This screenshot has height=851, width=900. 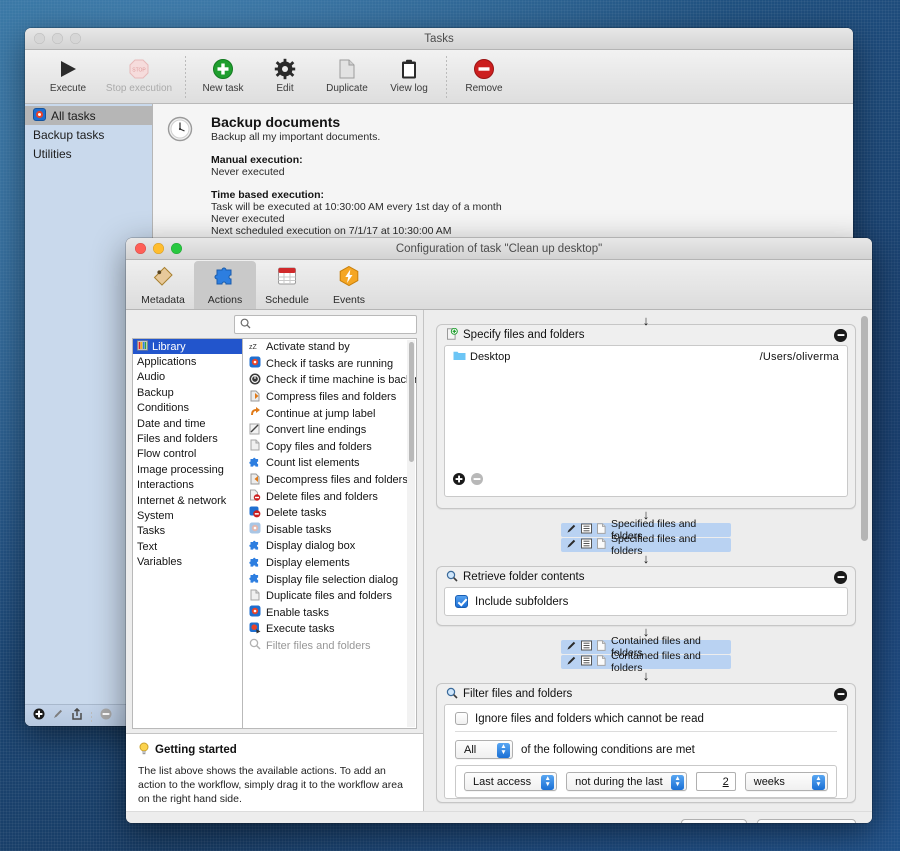 What do you see at coordinates (187, 515) in the screenshot?
I see `library-item-system: System` at bounding box center [187, 515].